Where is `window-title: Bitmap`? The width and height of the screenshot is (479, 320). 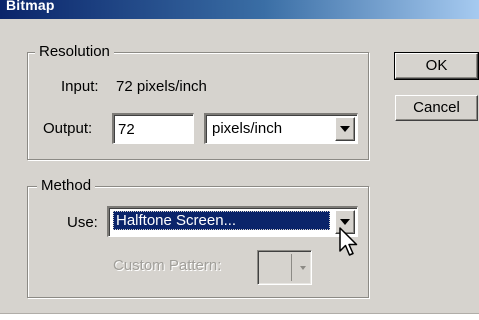 window-title: Bitmap is located at coordinates (30, 6).